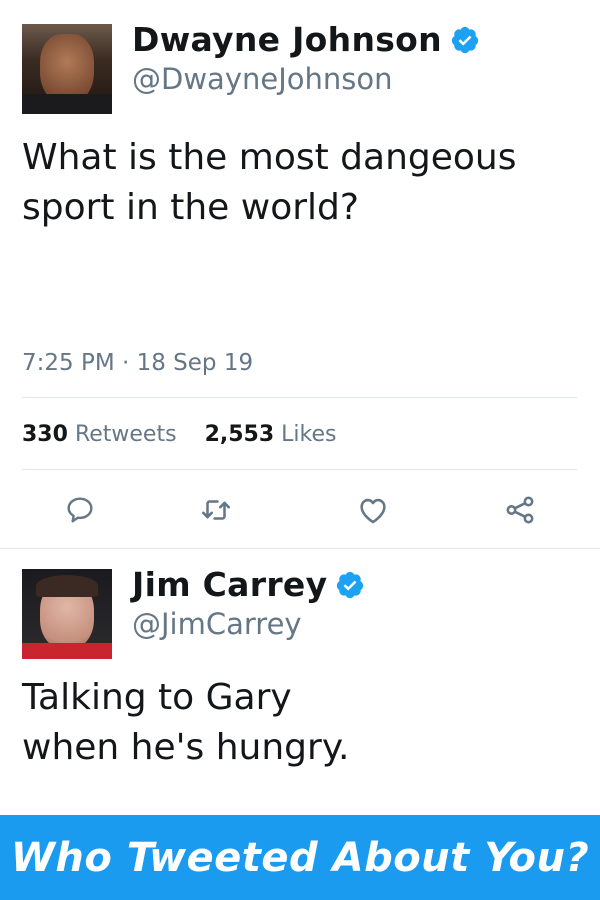  I want to click on likes-label: Likes, so click(309, 434).